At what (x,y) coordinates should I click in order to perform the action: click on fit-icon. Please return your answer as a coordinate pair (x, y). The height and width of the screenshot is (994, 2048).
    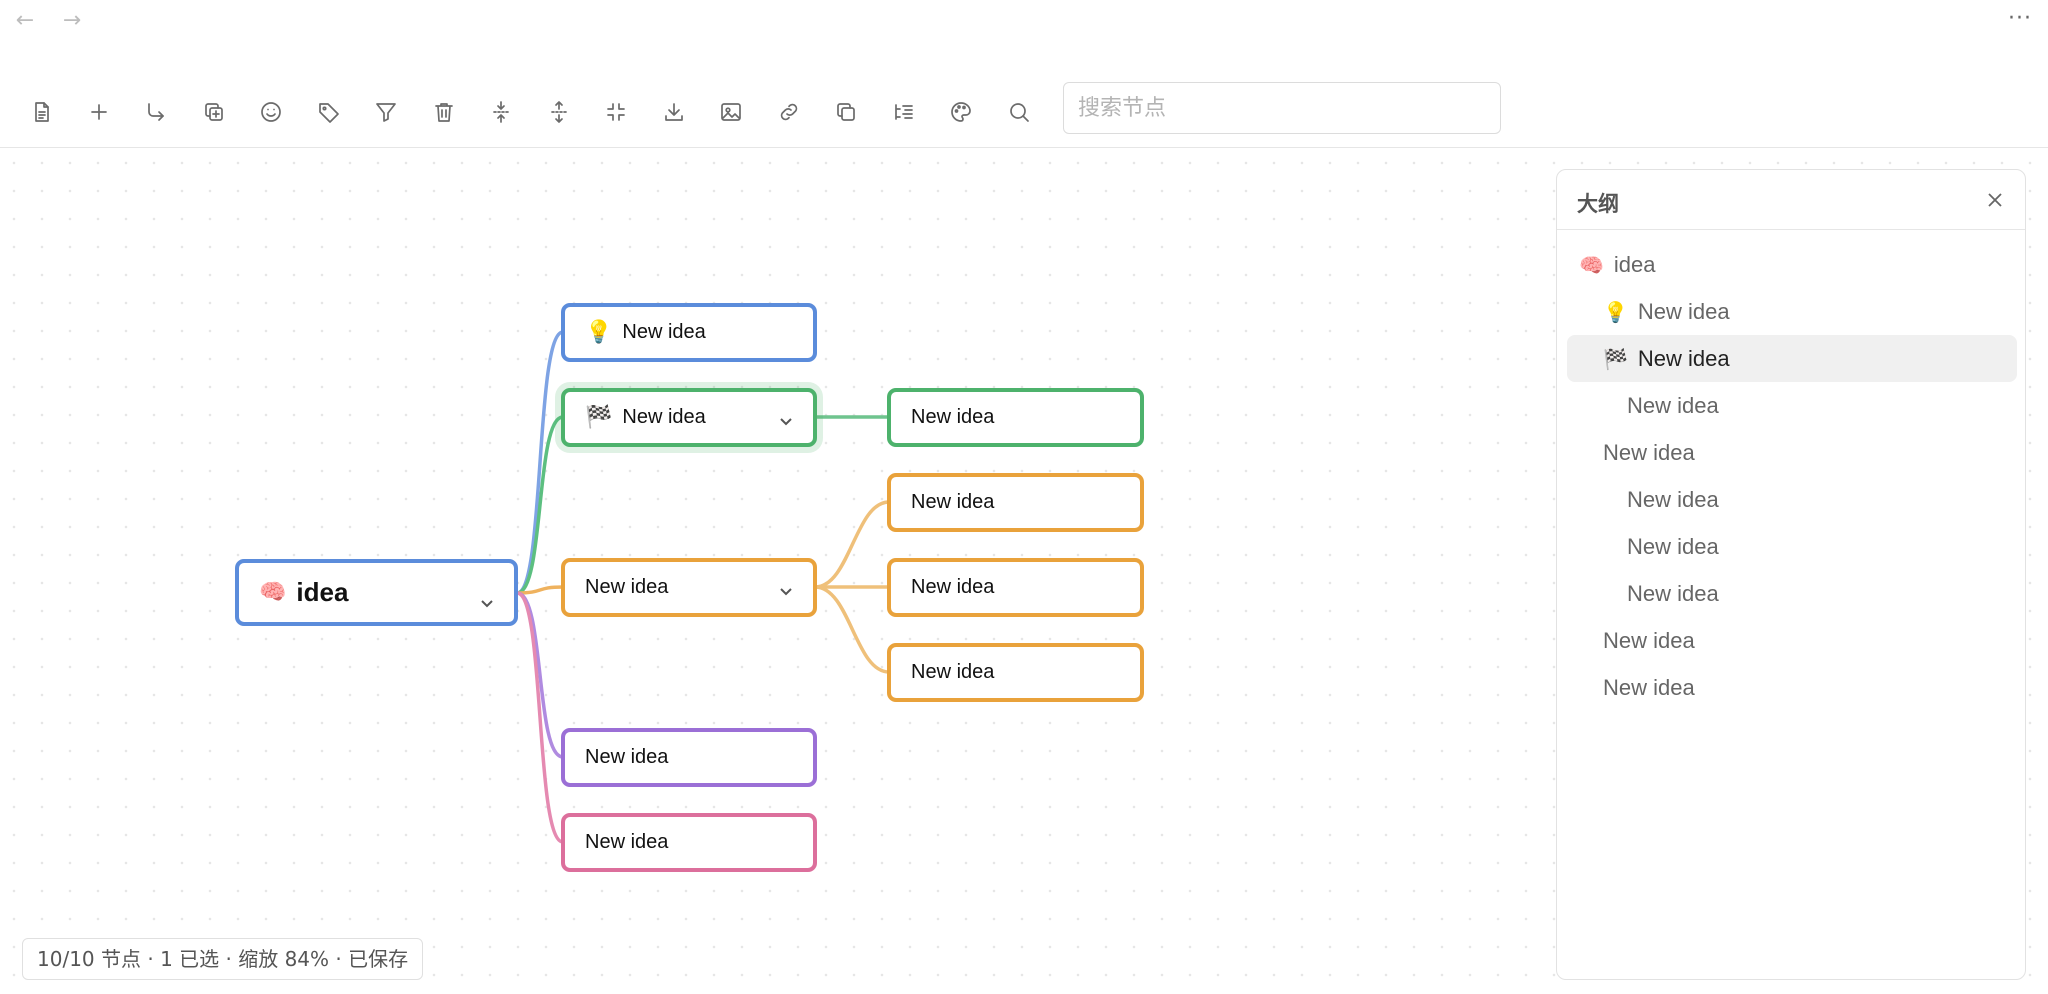
    Looking at the image, I should click on (616, 112).